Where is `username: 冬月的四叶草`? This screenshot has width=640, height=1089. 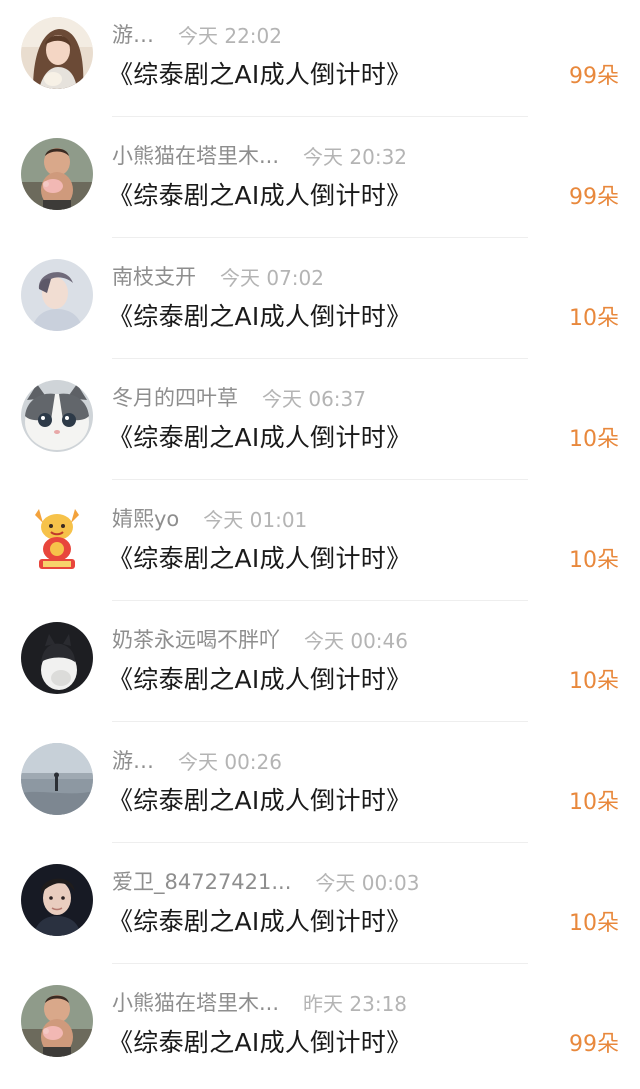 username: 冬月的四叶草 is located at coordinates (175, 397).